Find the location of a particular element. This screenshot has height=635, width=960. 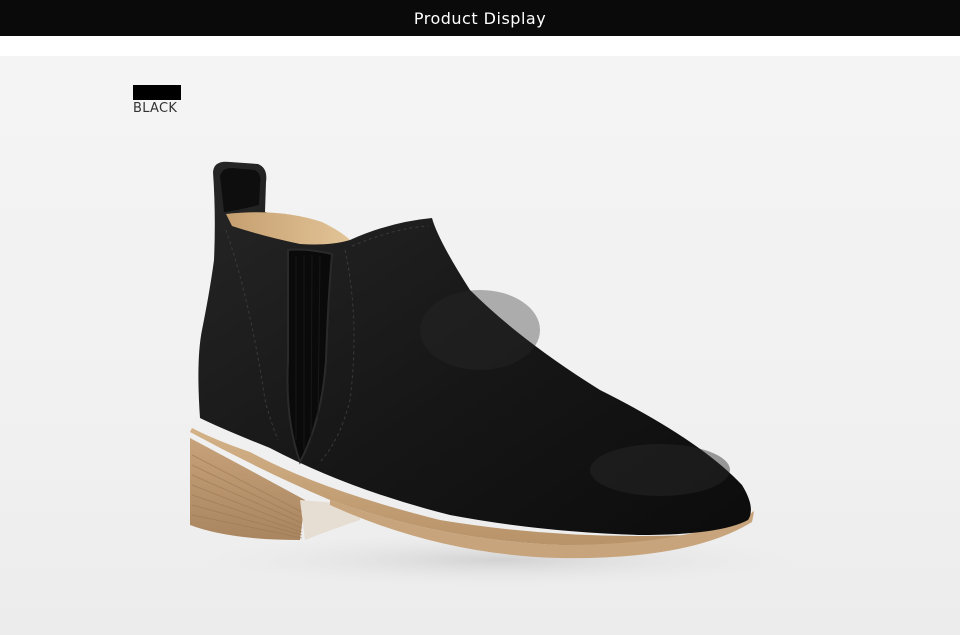

color-label: BLACK is located at coordinates (155, 108).